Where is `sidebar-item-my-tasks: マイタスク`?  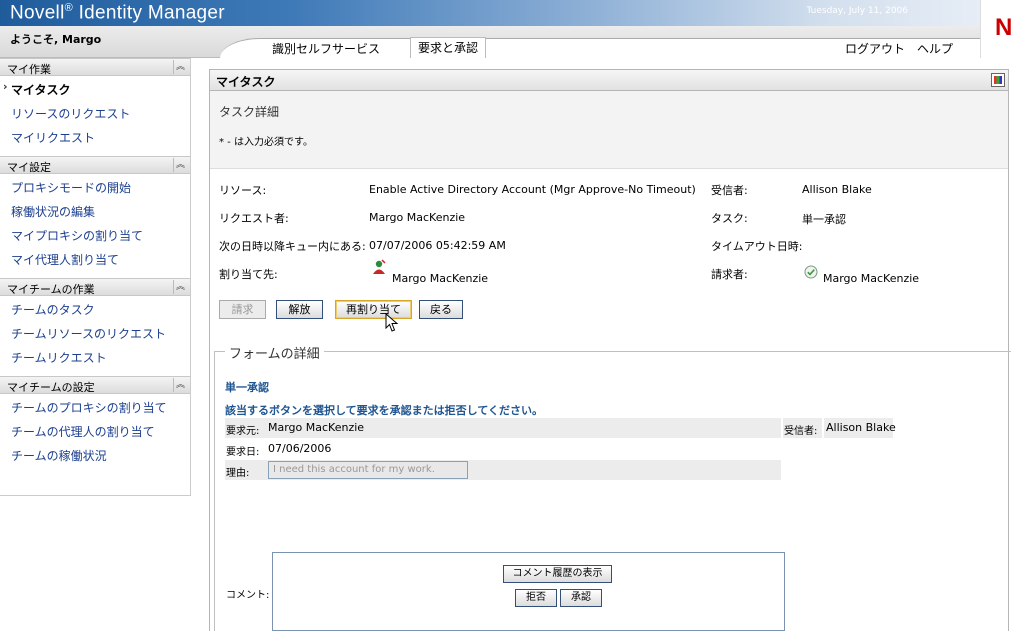 sidebar-item-my-tasks: マイタスク is located at coordinates (95, 88).